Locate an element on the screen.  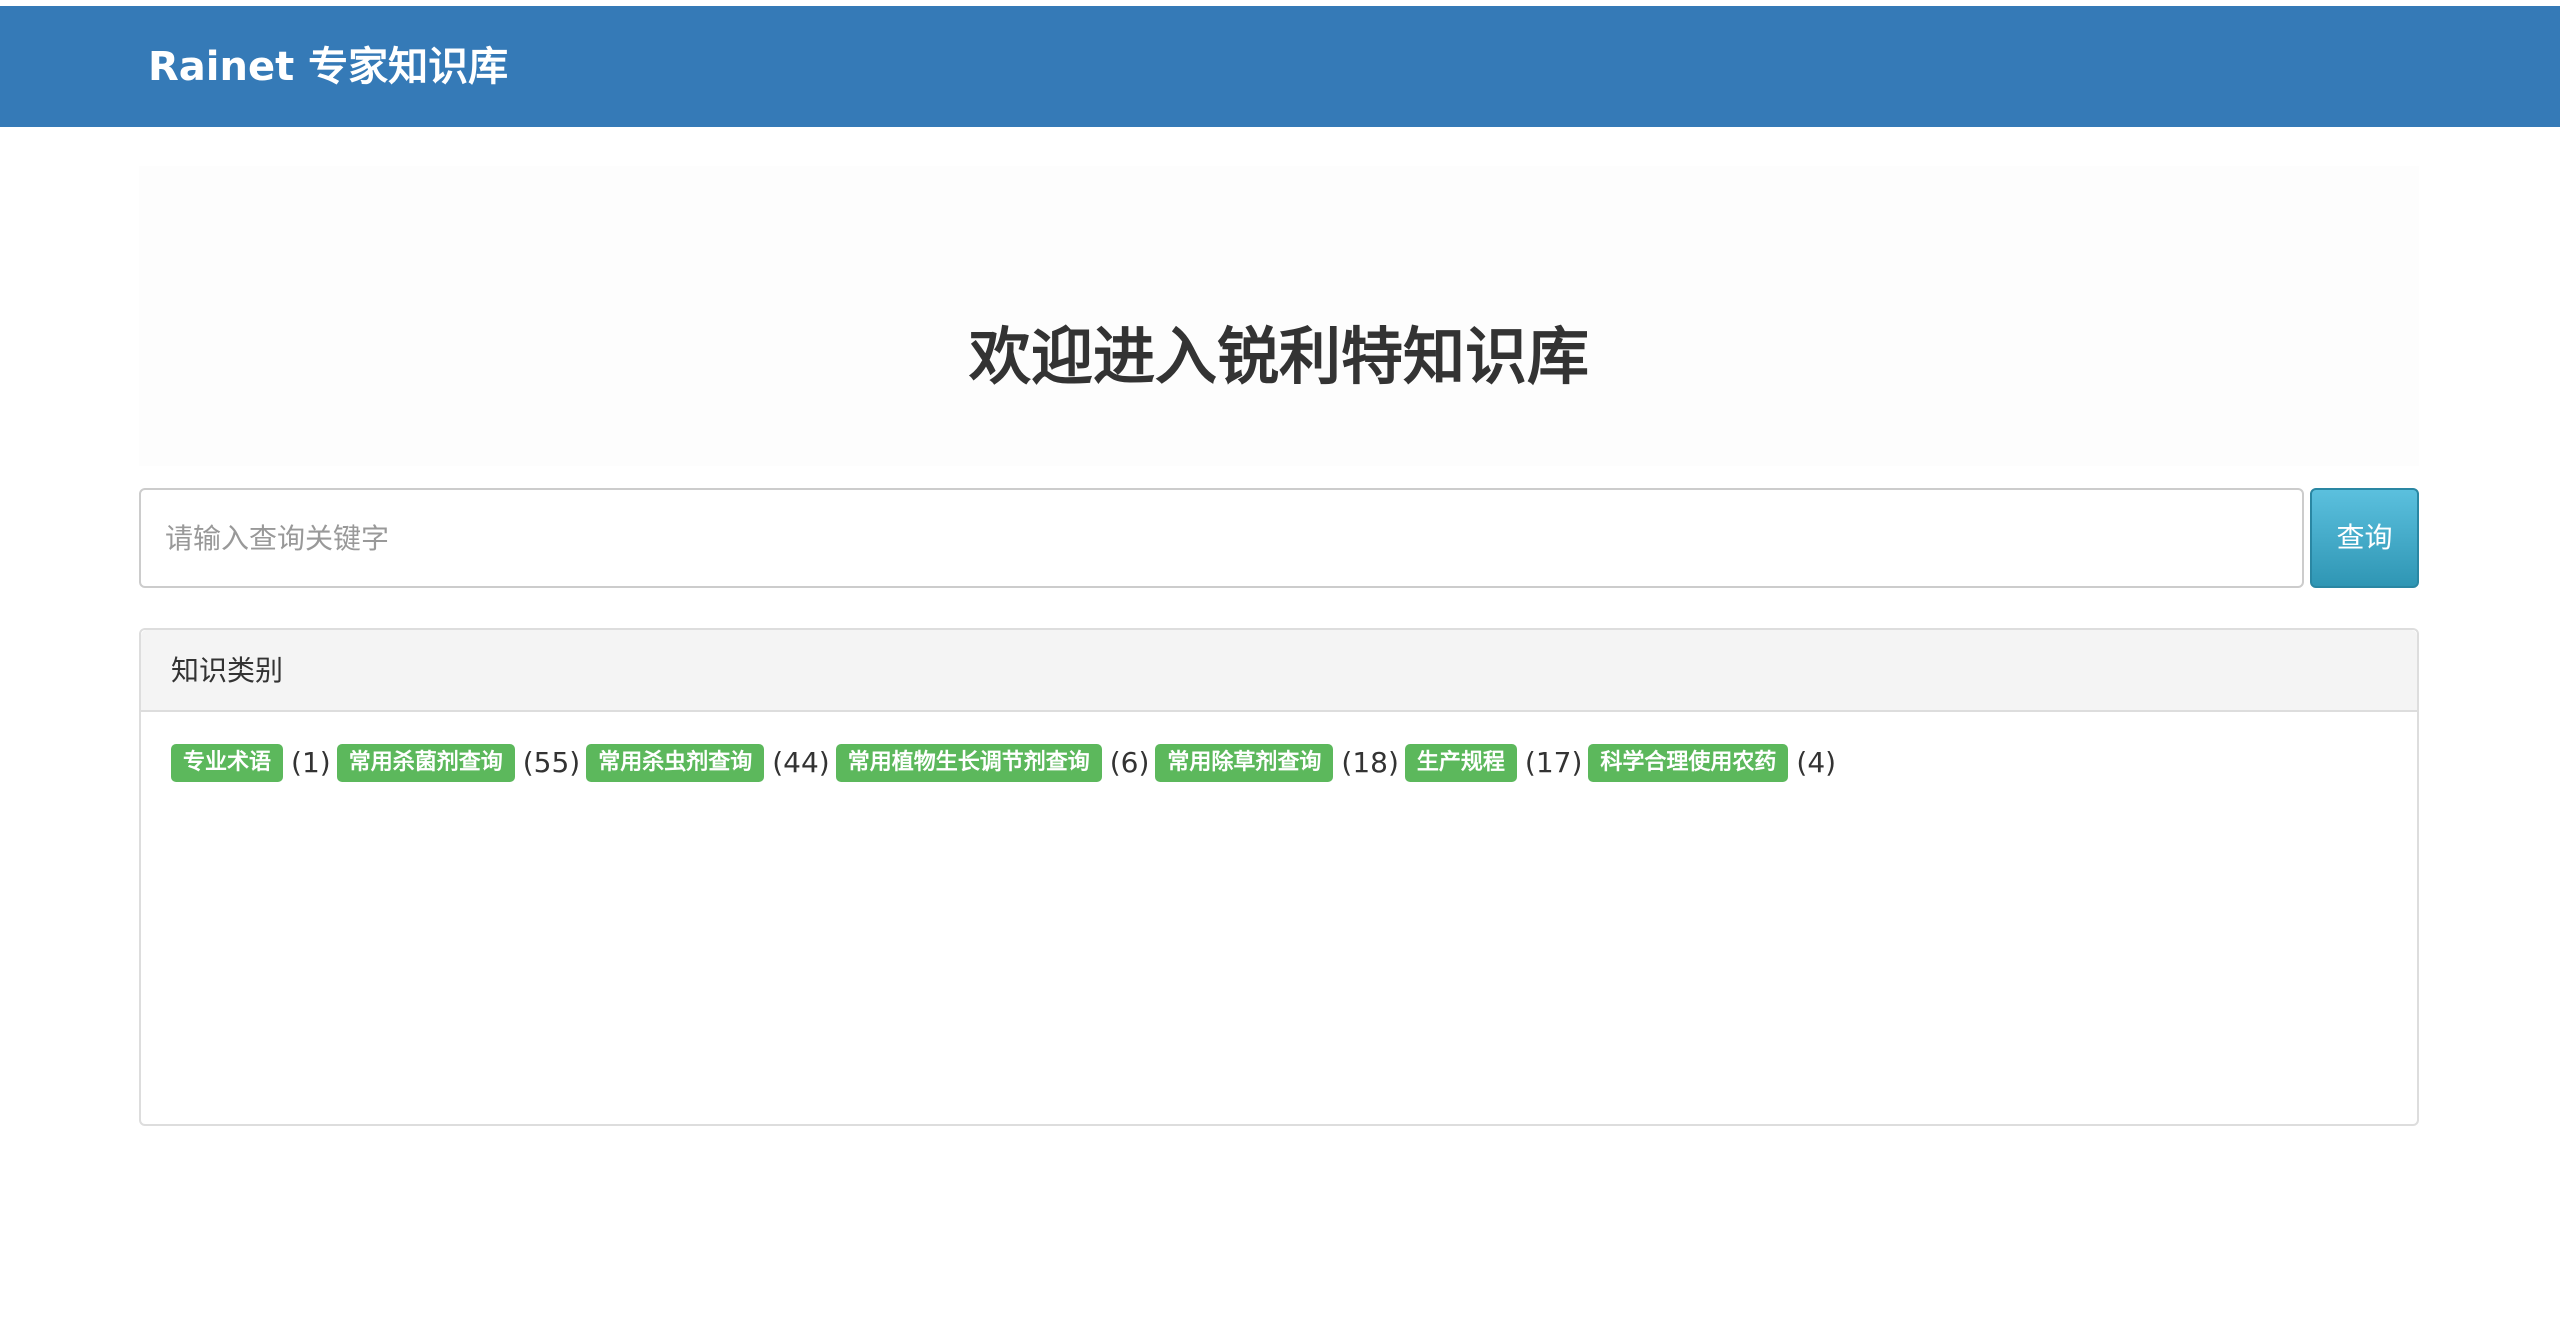
category-item: 科学合理使用农药 (4) is located at coordinates (1712, 763).